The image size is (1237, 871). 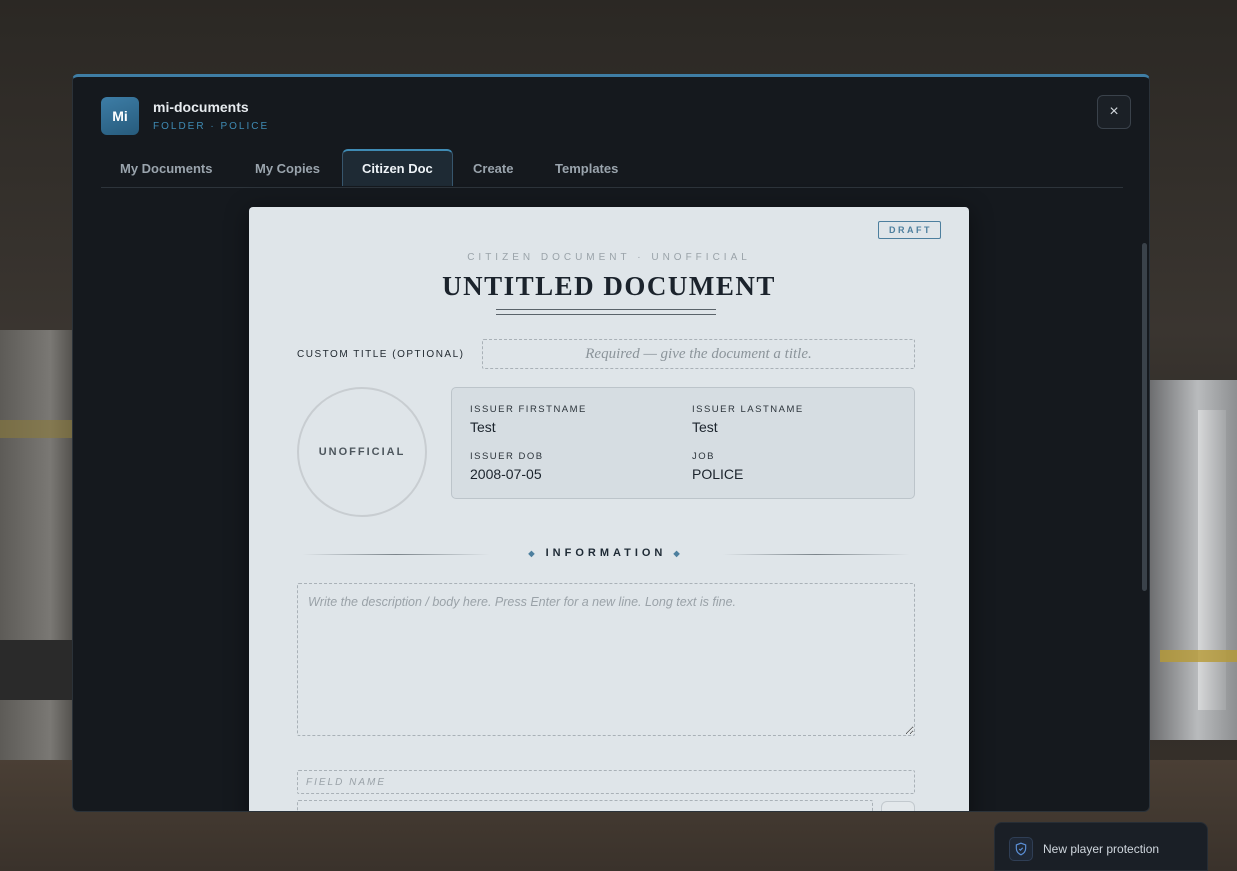 I want to click on section-header: ◆ INFORMATION ◆, so click(x=606, y=554).